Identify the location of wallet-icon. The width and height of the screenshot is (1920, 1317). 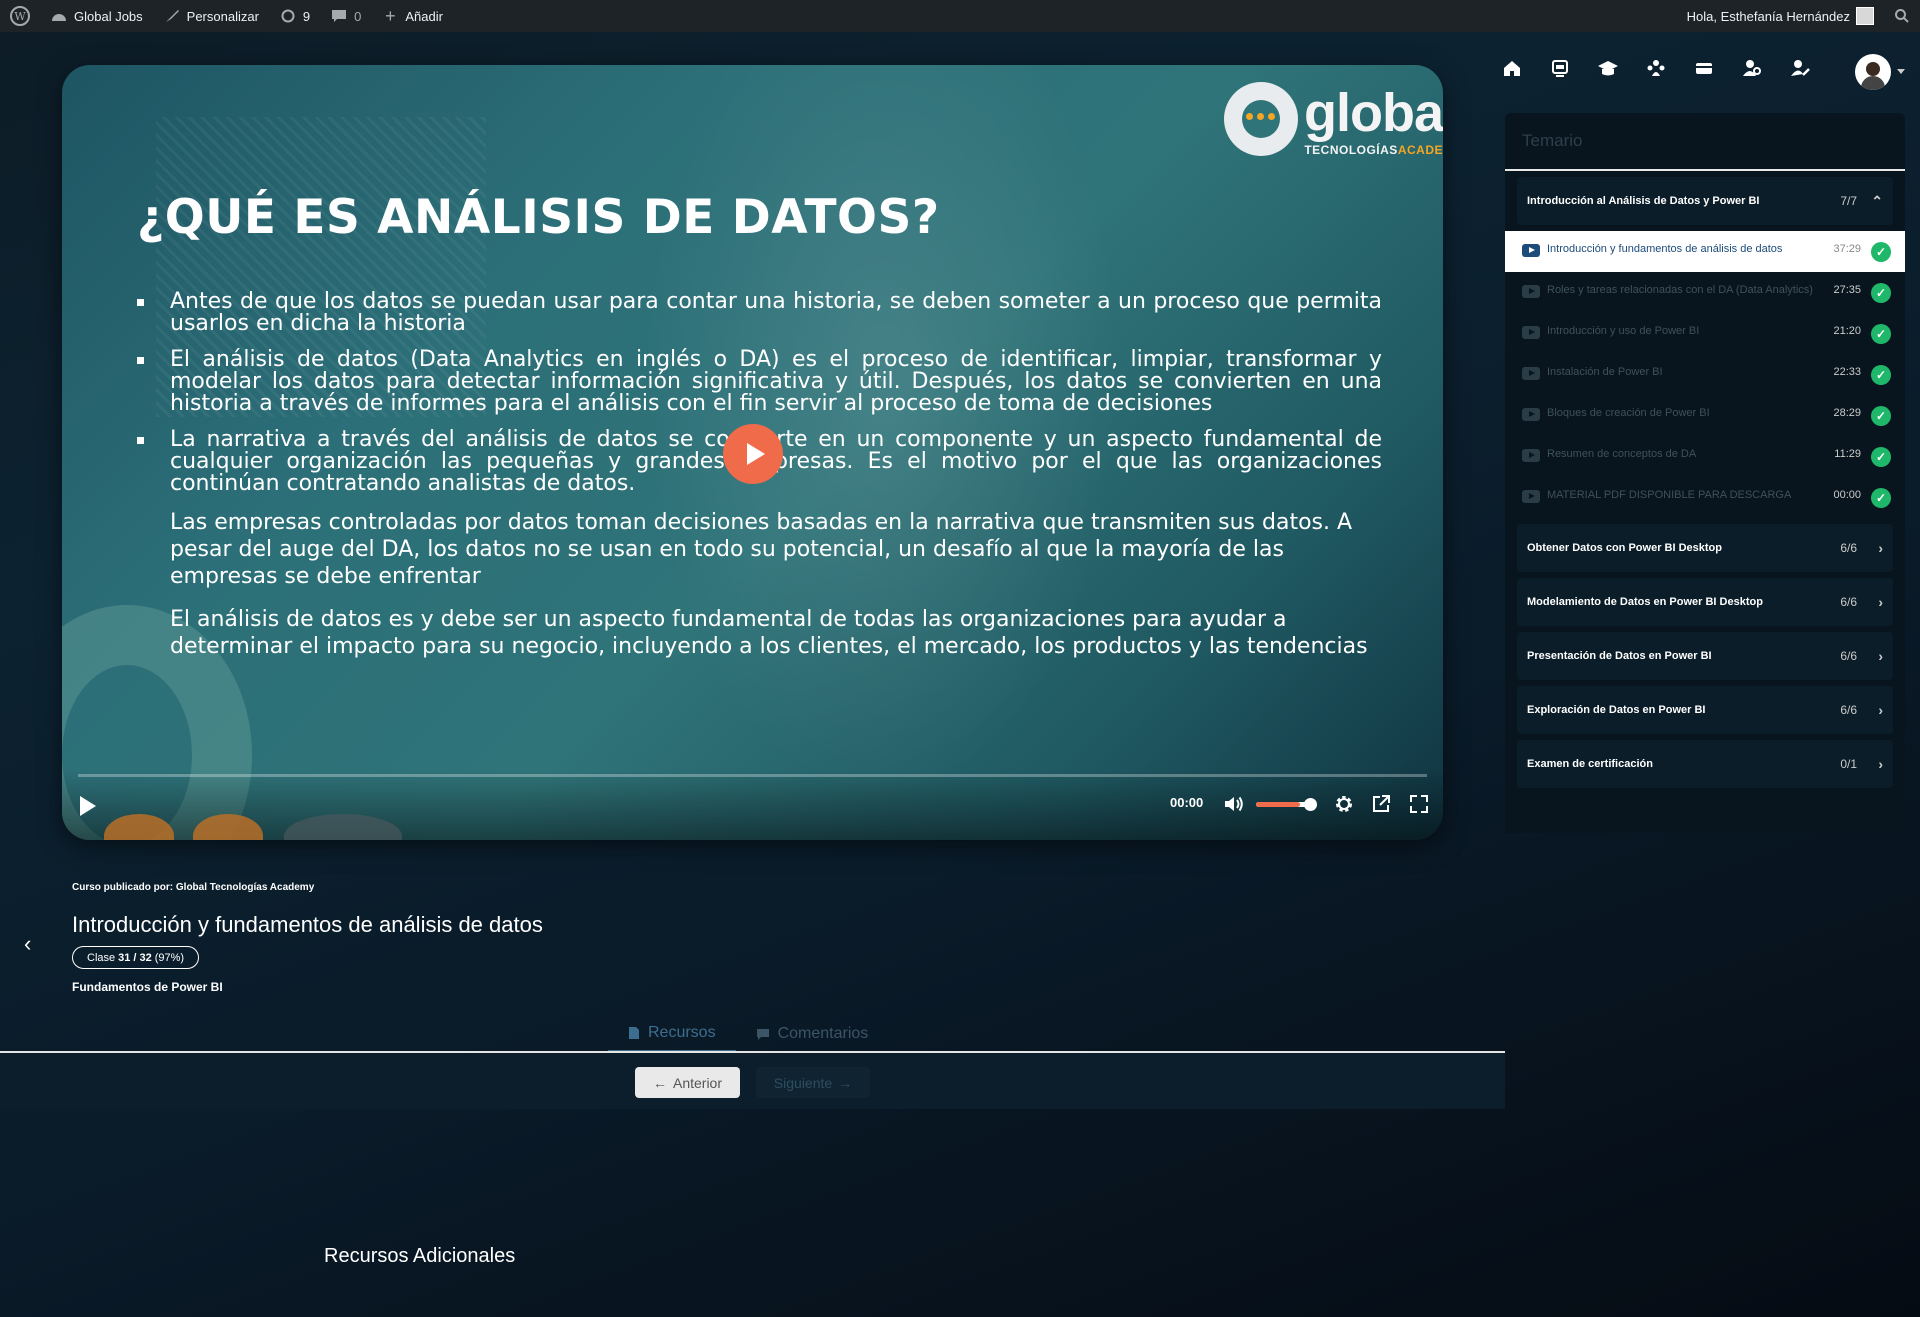
(1704, 68).